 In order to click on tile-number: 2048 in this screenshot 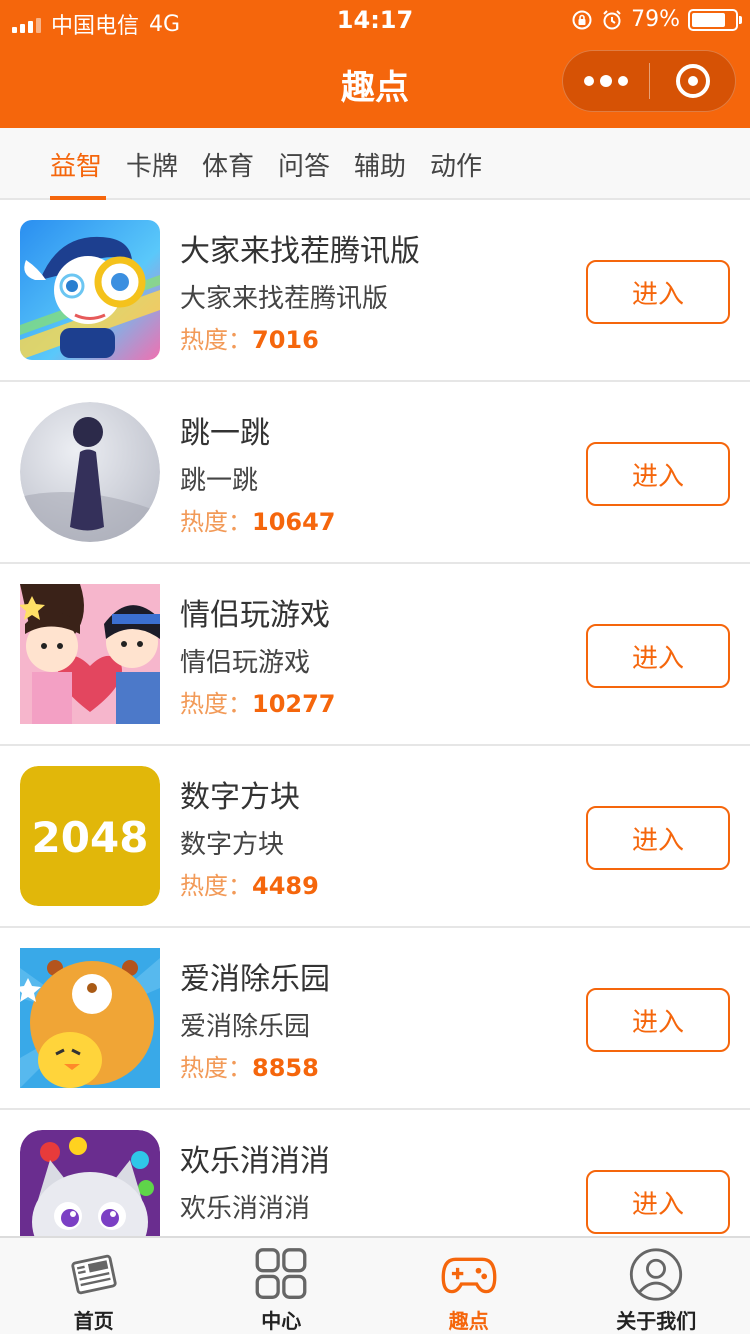, I will do `click(90, 837)`.